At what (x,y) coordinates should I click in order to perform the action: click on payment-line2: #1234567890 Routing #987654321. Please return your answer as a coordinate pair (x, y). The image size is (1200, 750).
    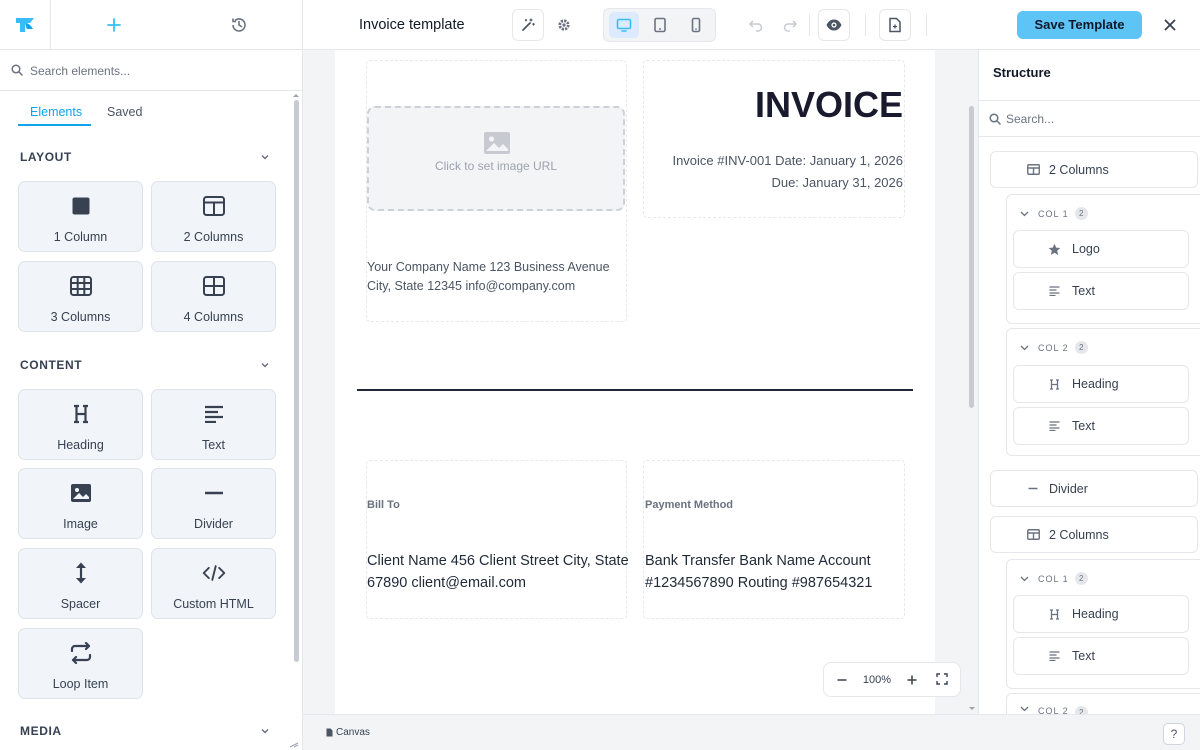
    Looking at the image, I should click on (758, 583).